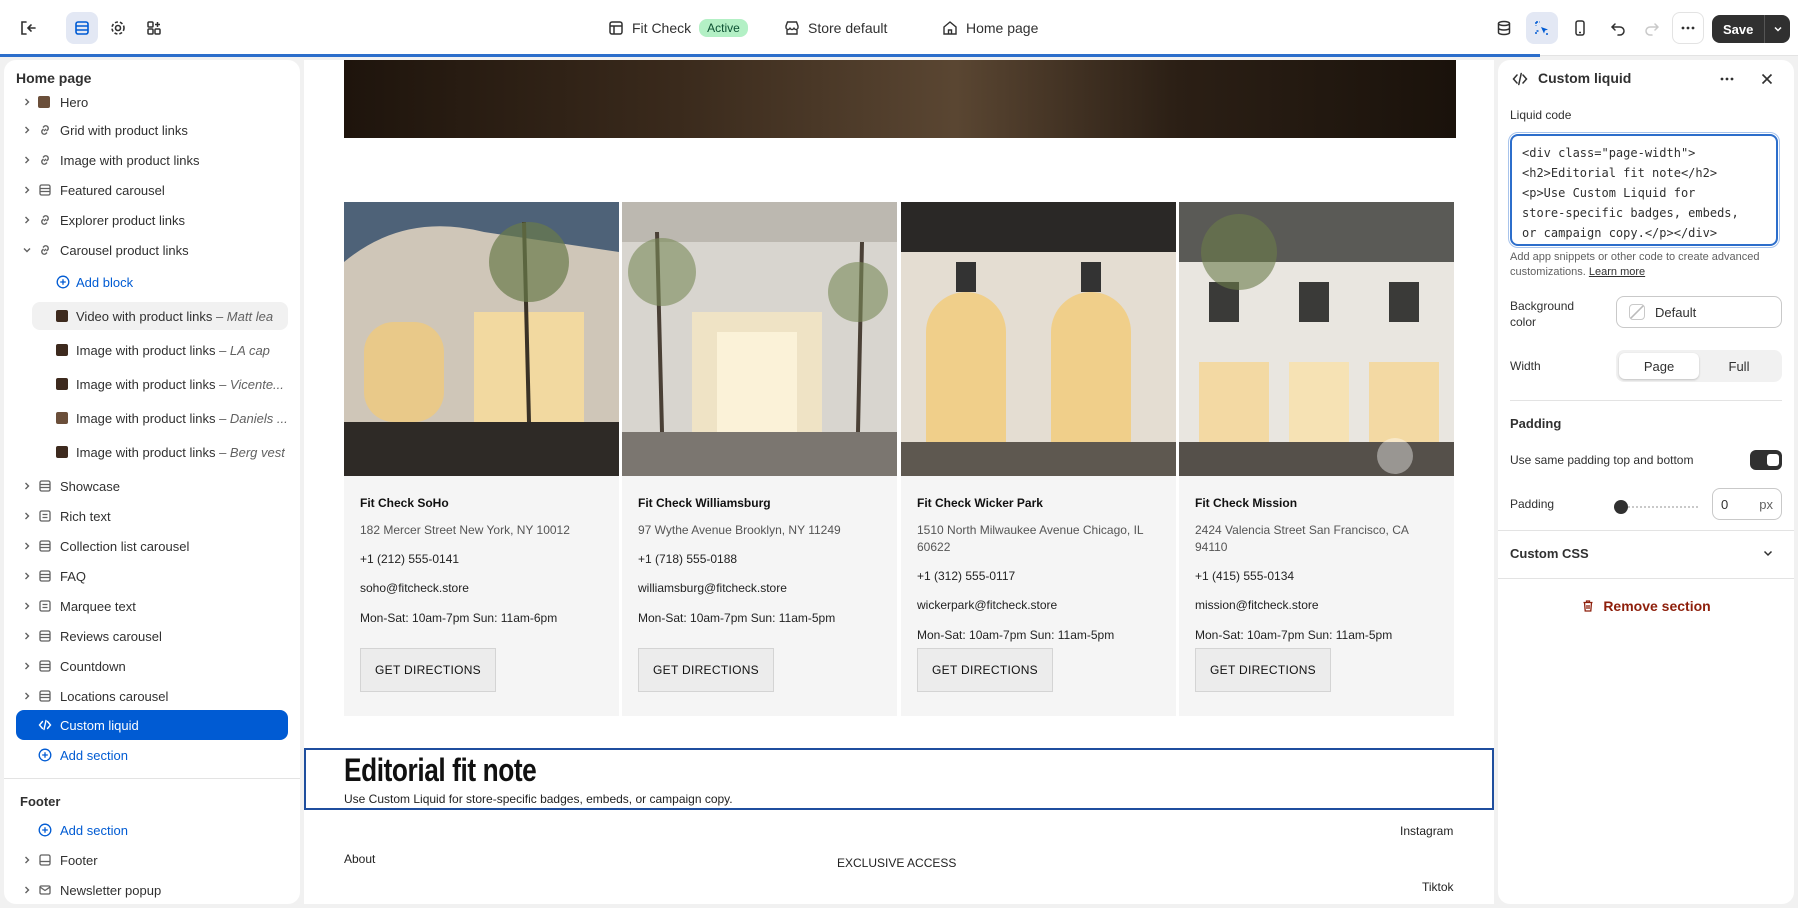  I want to click on sidebar-item-image-with-product-links: Image with product links, so click(152, 160).